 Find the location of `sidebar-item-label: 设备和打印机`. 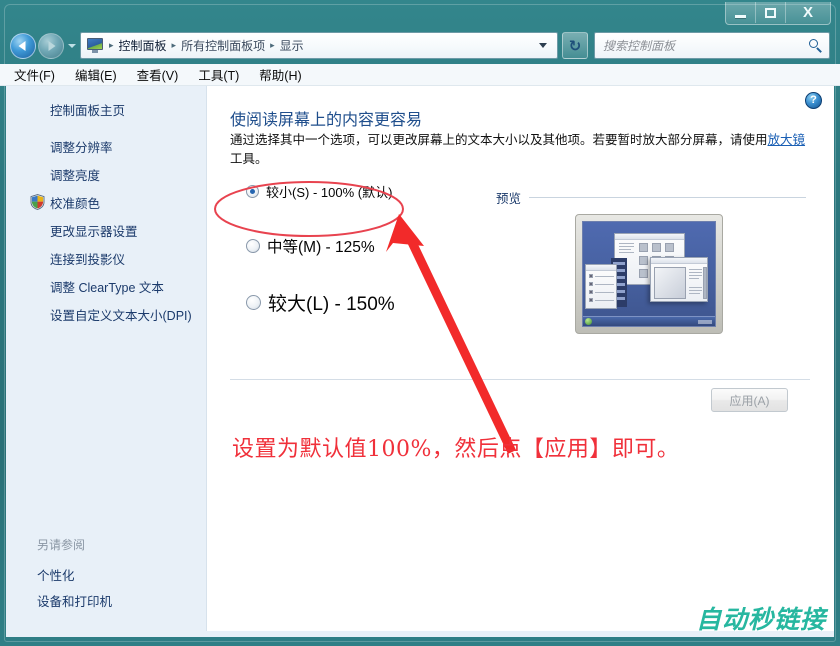

sidebar-item-label: 设备和打印机 is located at coordinates (75, 601).